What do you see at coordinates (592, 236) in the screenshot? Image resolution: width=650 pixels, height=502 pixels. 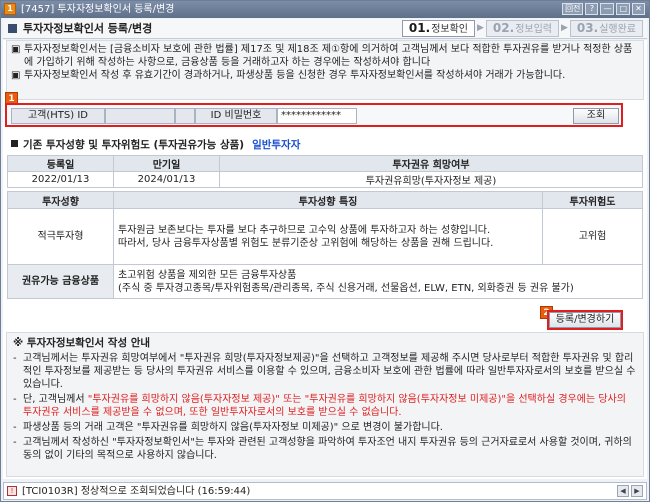 I see `risk-level-value: 고위험` at bounding box center [592, 236].